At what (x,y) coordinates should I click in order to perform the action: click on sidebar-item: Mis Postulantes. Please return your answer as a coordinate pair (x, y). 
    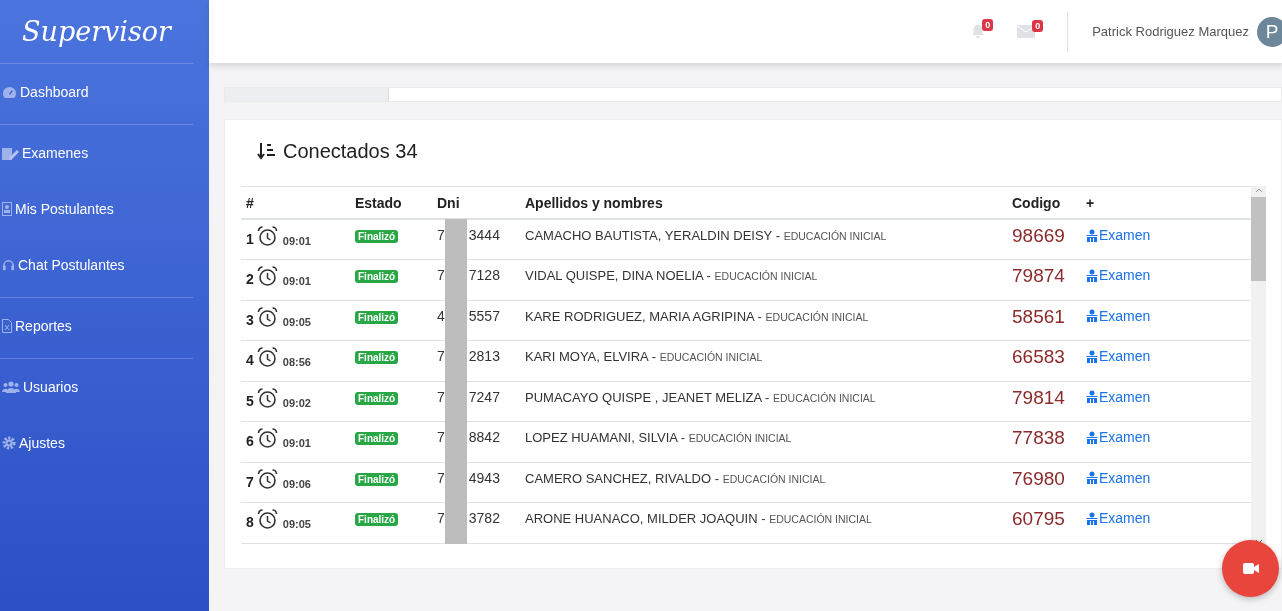
    Looking at the image, I should click on (104, 209).